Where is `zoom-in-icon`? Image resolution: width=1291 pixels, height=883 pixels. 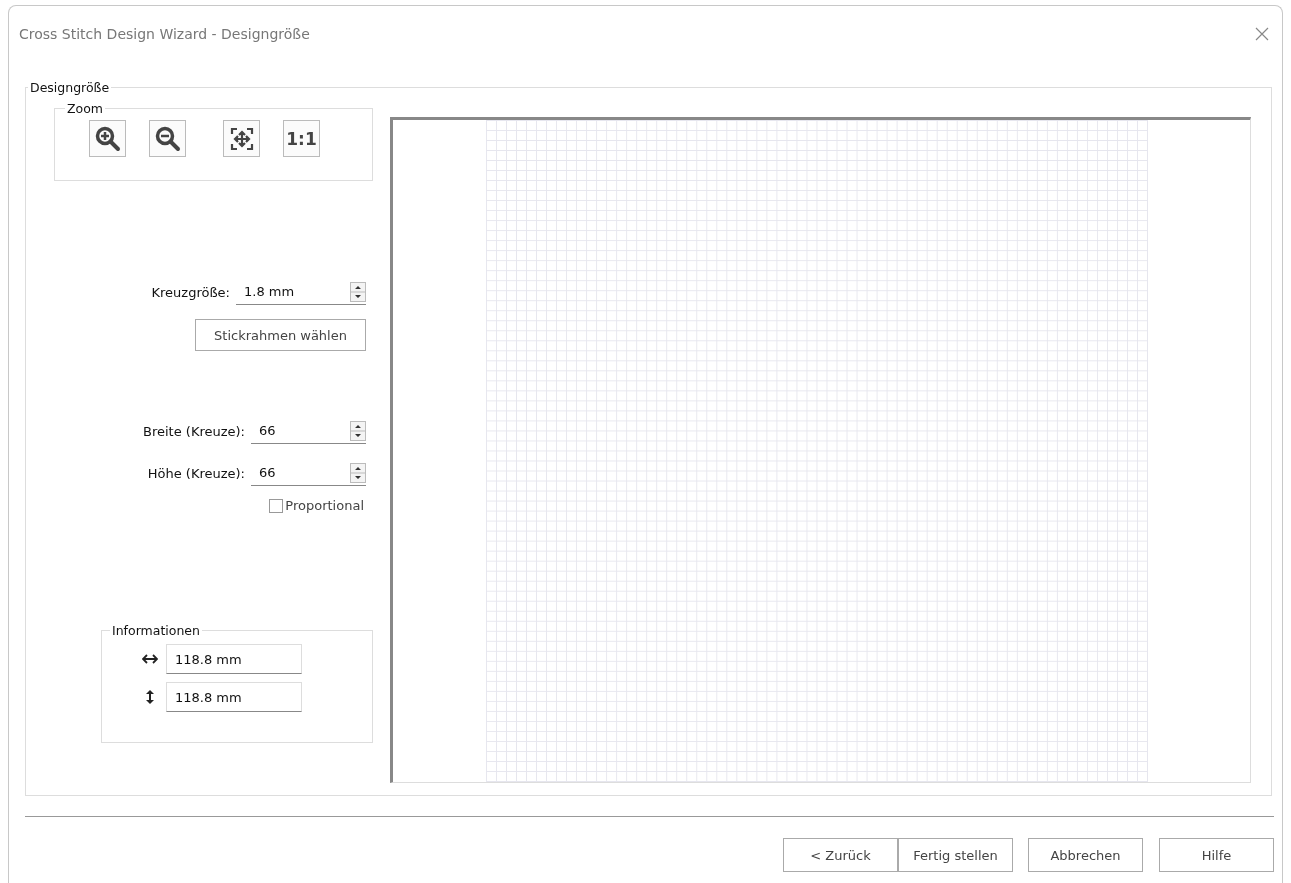
zoom-in-icon is located at coordinates (107, 138).